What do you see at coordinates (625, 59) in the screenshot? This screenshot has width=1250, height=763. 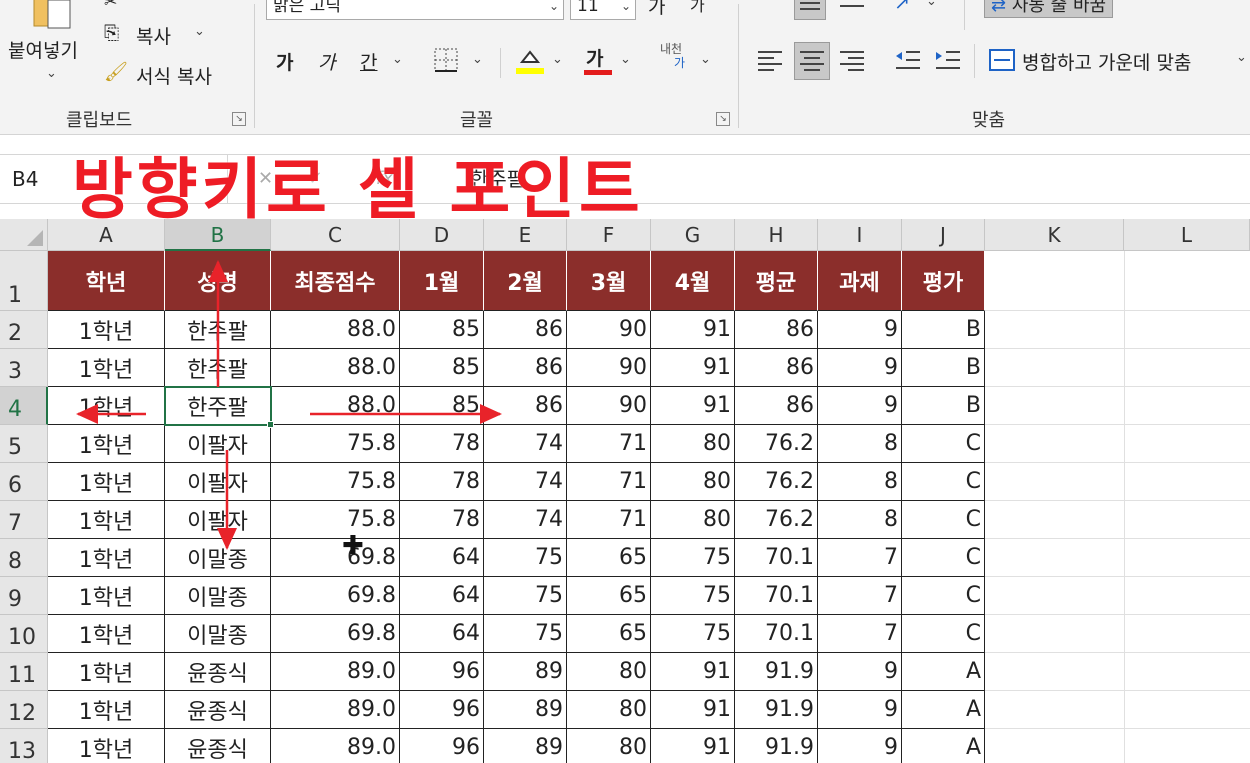 I see `font-color-dropdown-icon: ⌄` at bounding box center [625, 59].